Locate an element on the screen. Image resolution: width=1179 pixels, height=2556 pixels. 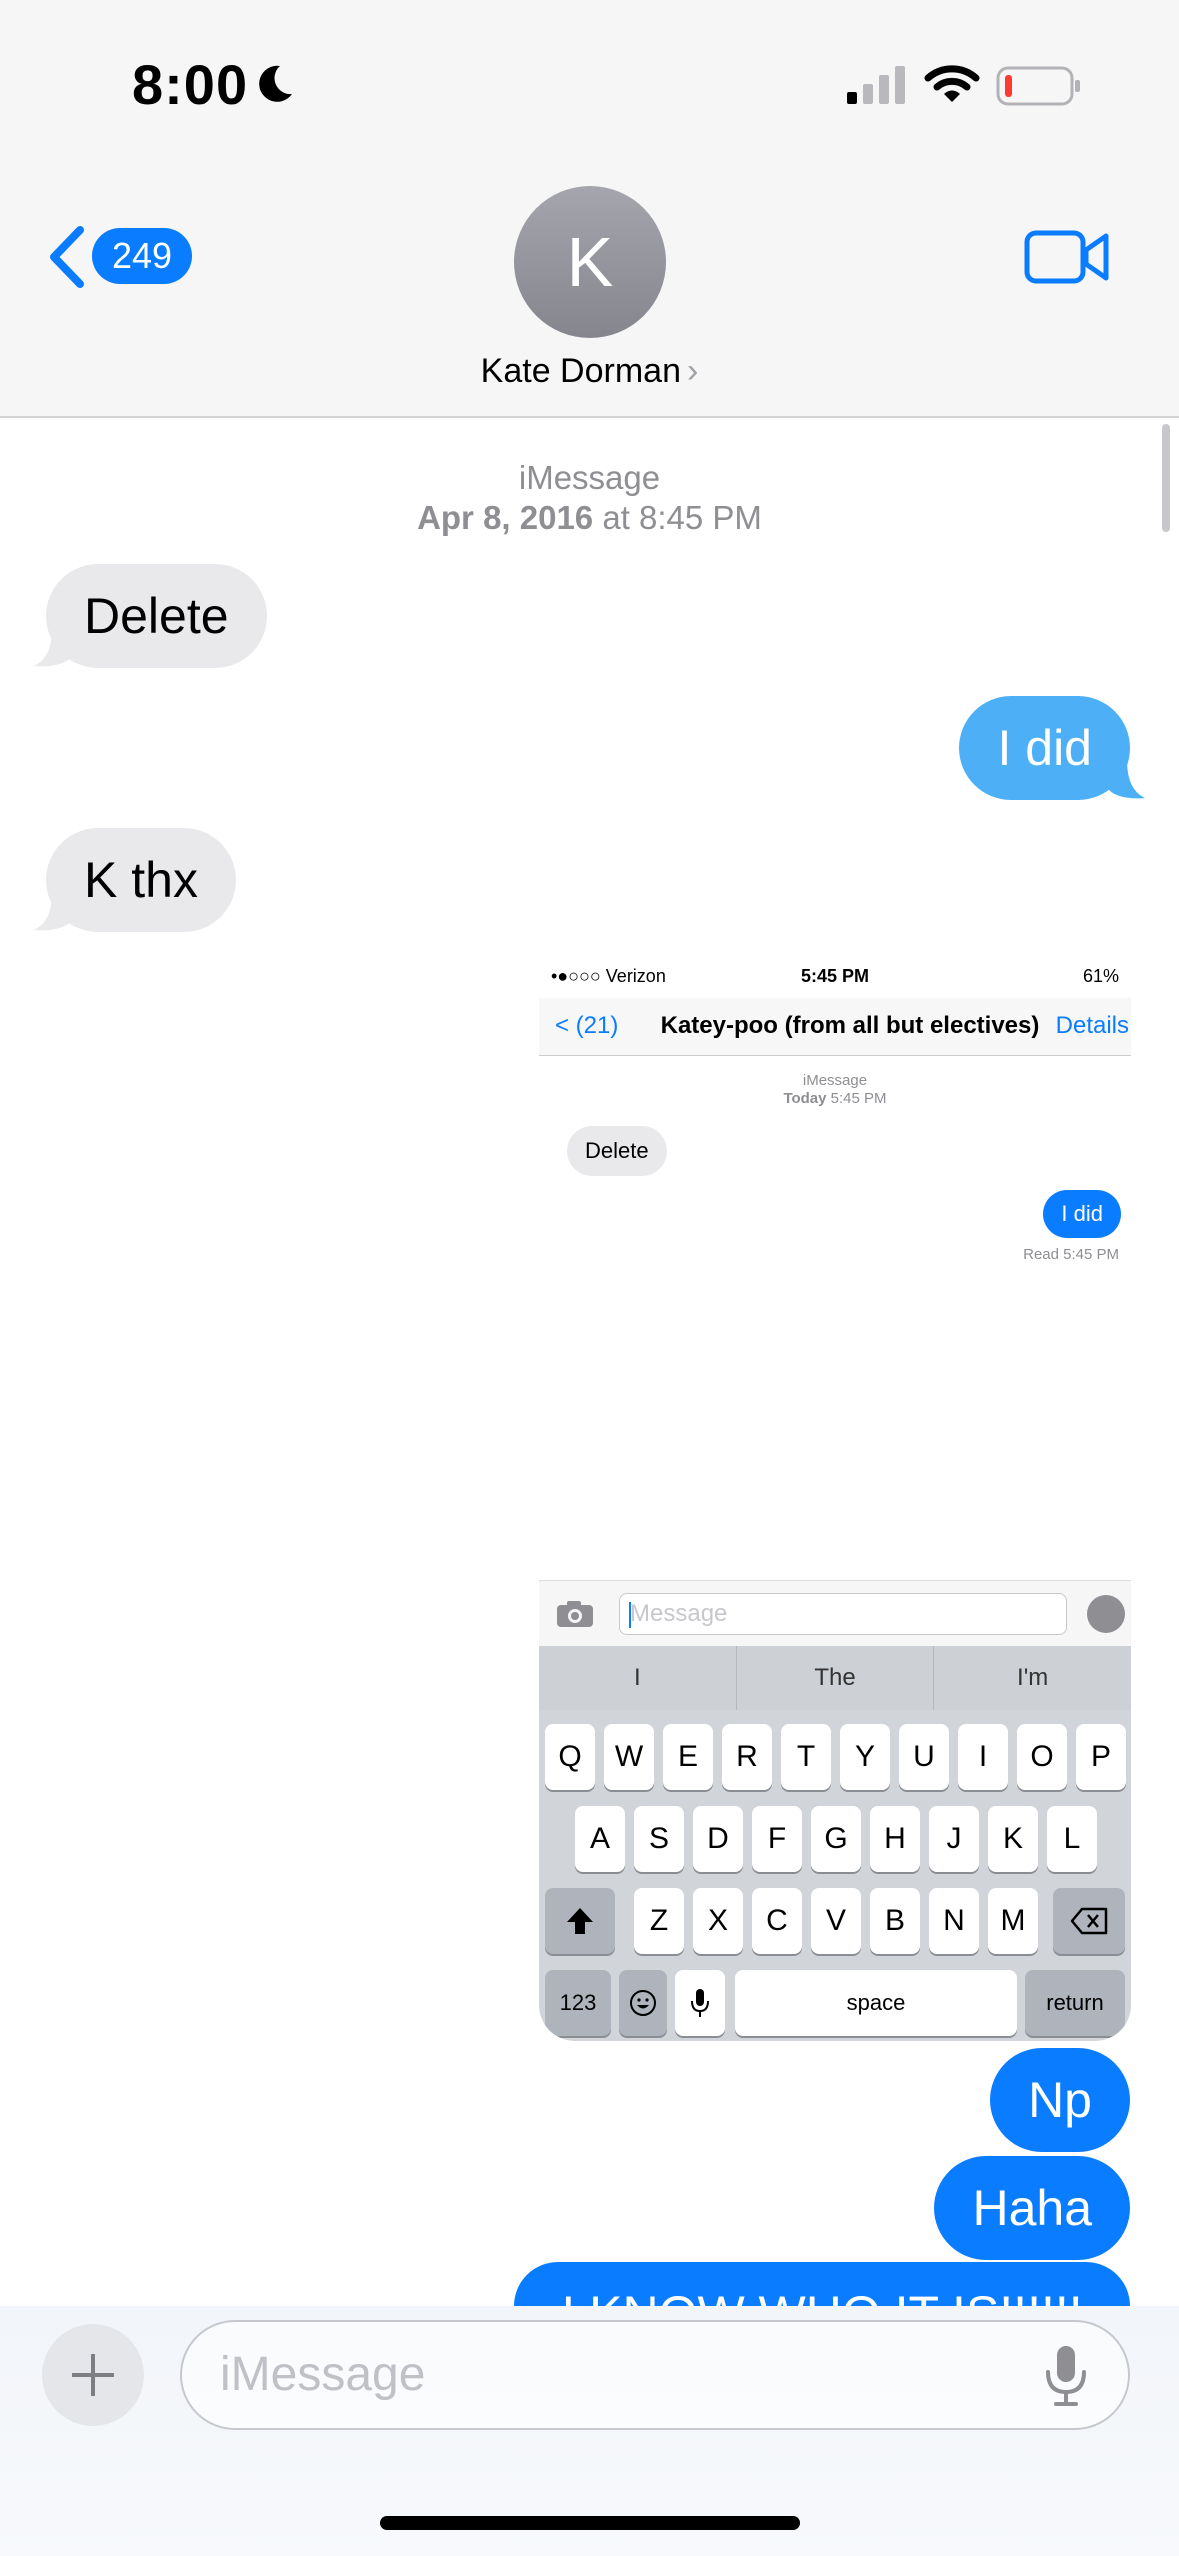
message-bubble-sent: Haha is located at coordinates (1032, 2208).